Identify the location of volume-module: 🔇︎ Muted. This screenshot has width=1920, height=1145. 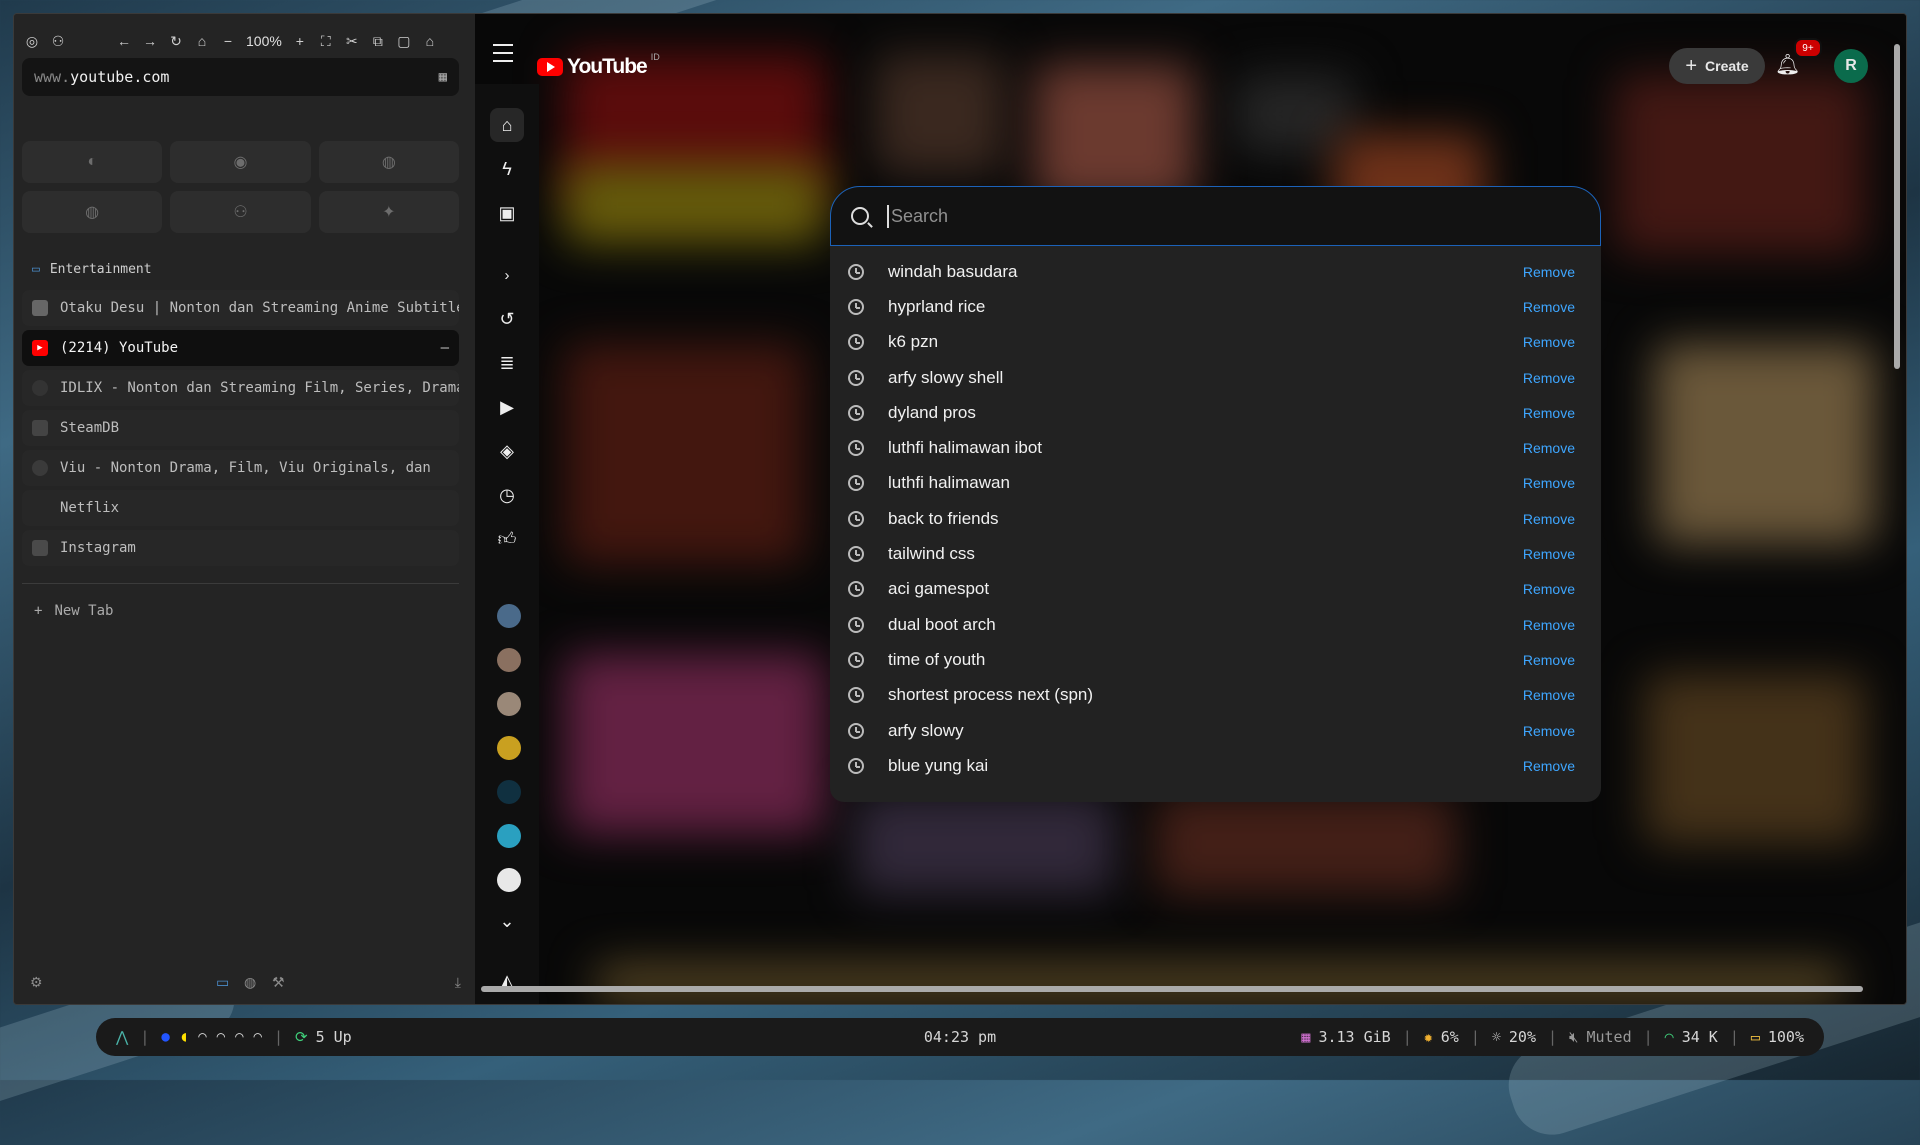
(1600, 1037).